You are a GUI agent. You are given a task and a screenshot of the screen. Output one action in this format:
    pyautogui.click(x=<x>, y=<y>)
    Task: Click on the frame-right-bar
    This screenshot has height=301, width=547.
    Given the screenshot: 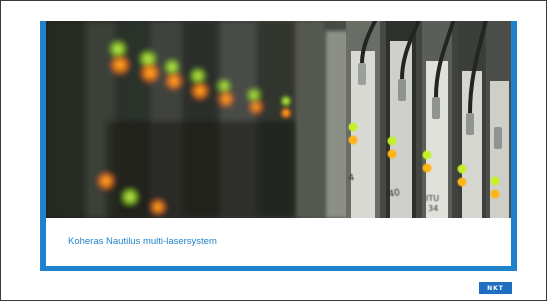 What is the action you would take?
    pyautogui.click(x=514, y=145)
    